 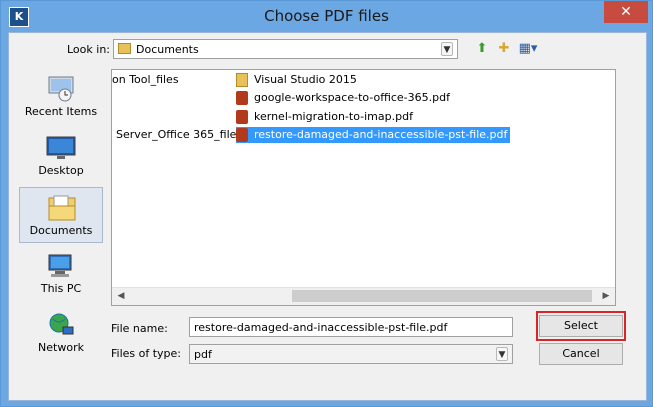 I want to click on list-item-label: on Tool_files, so click(x=145, y=79).